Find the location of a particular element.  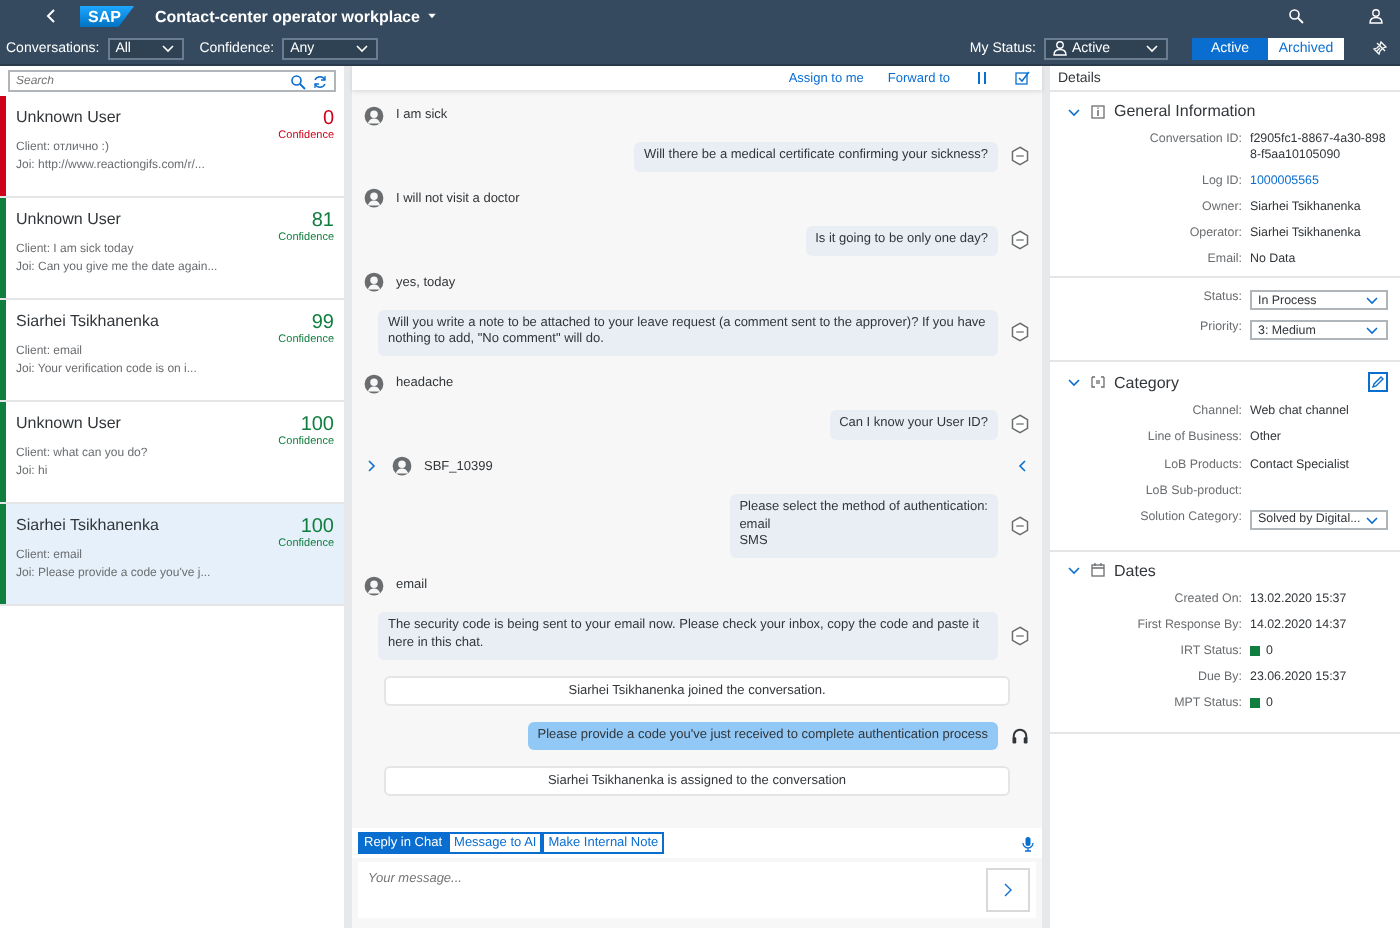

confidence-score: 99 is located at coordinates (322, 323).